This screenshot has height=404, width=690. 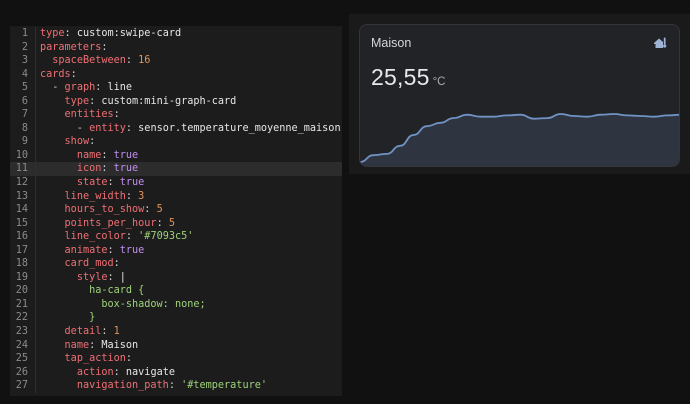 I want to click on code-text: card_mod:, so click(x=80, y=264).